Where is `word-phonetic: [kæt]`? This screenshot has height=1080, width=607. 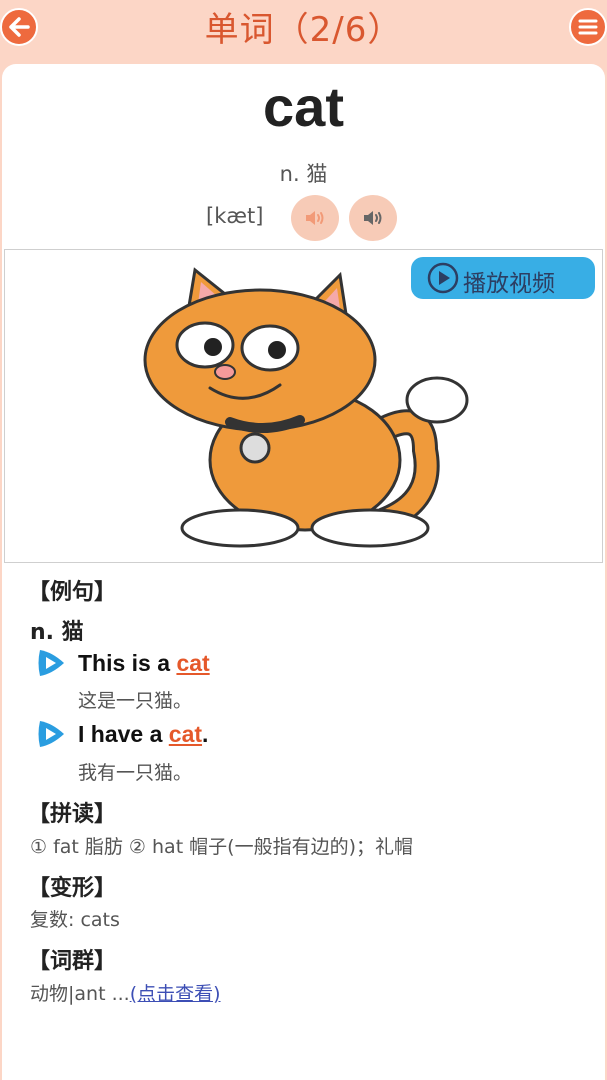 word-phonetic: [kæt] is located at coordinates (235, 216).